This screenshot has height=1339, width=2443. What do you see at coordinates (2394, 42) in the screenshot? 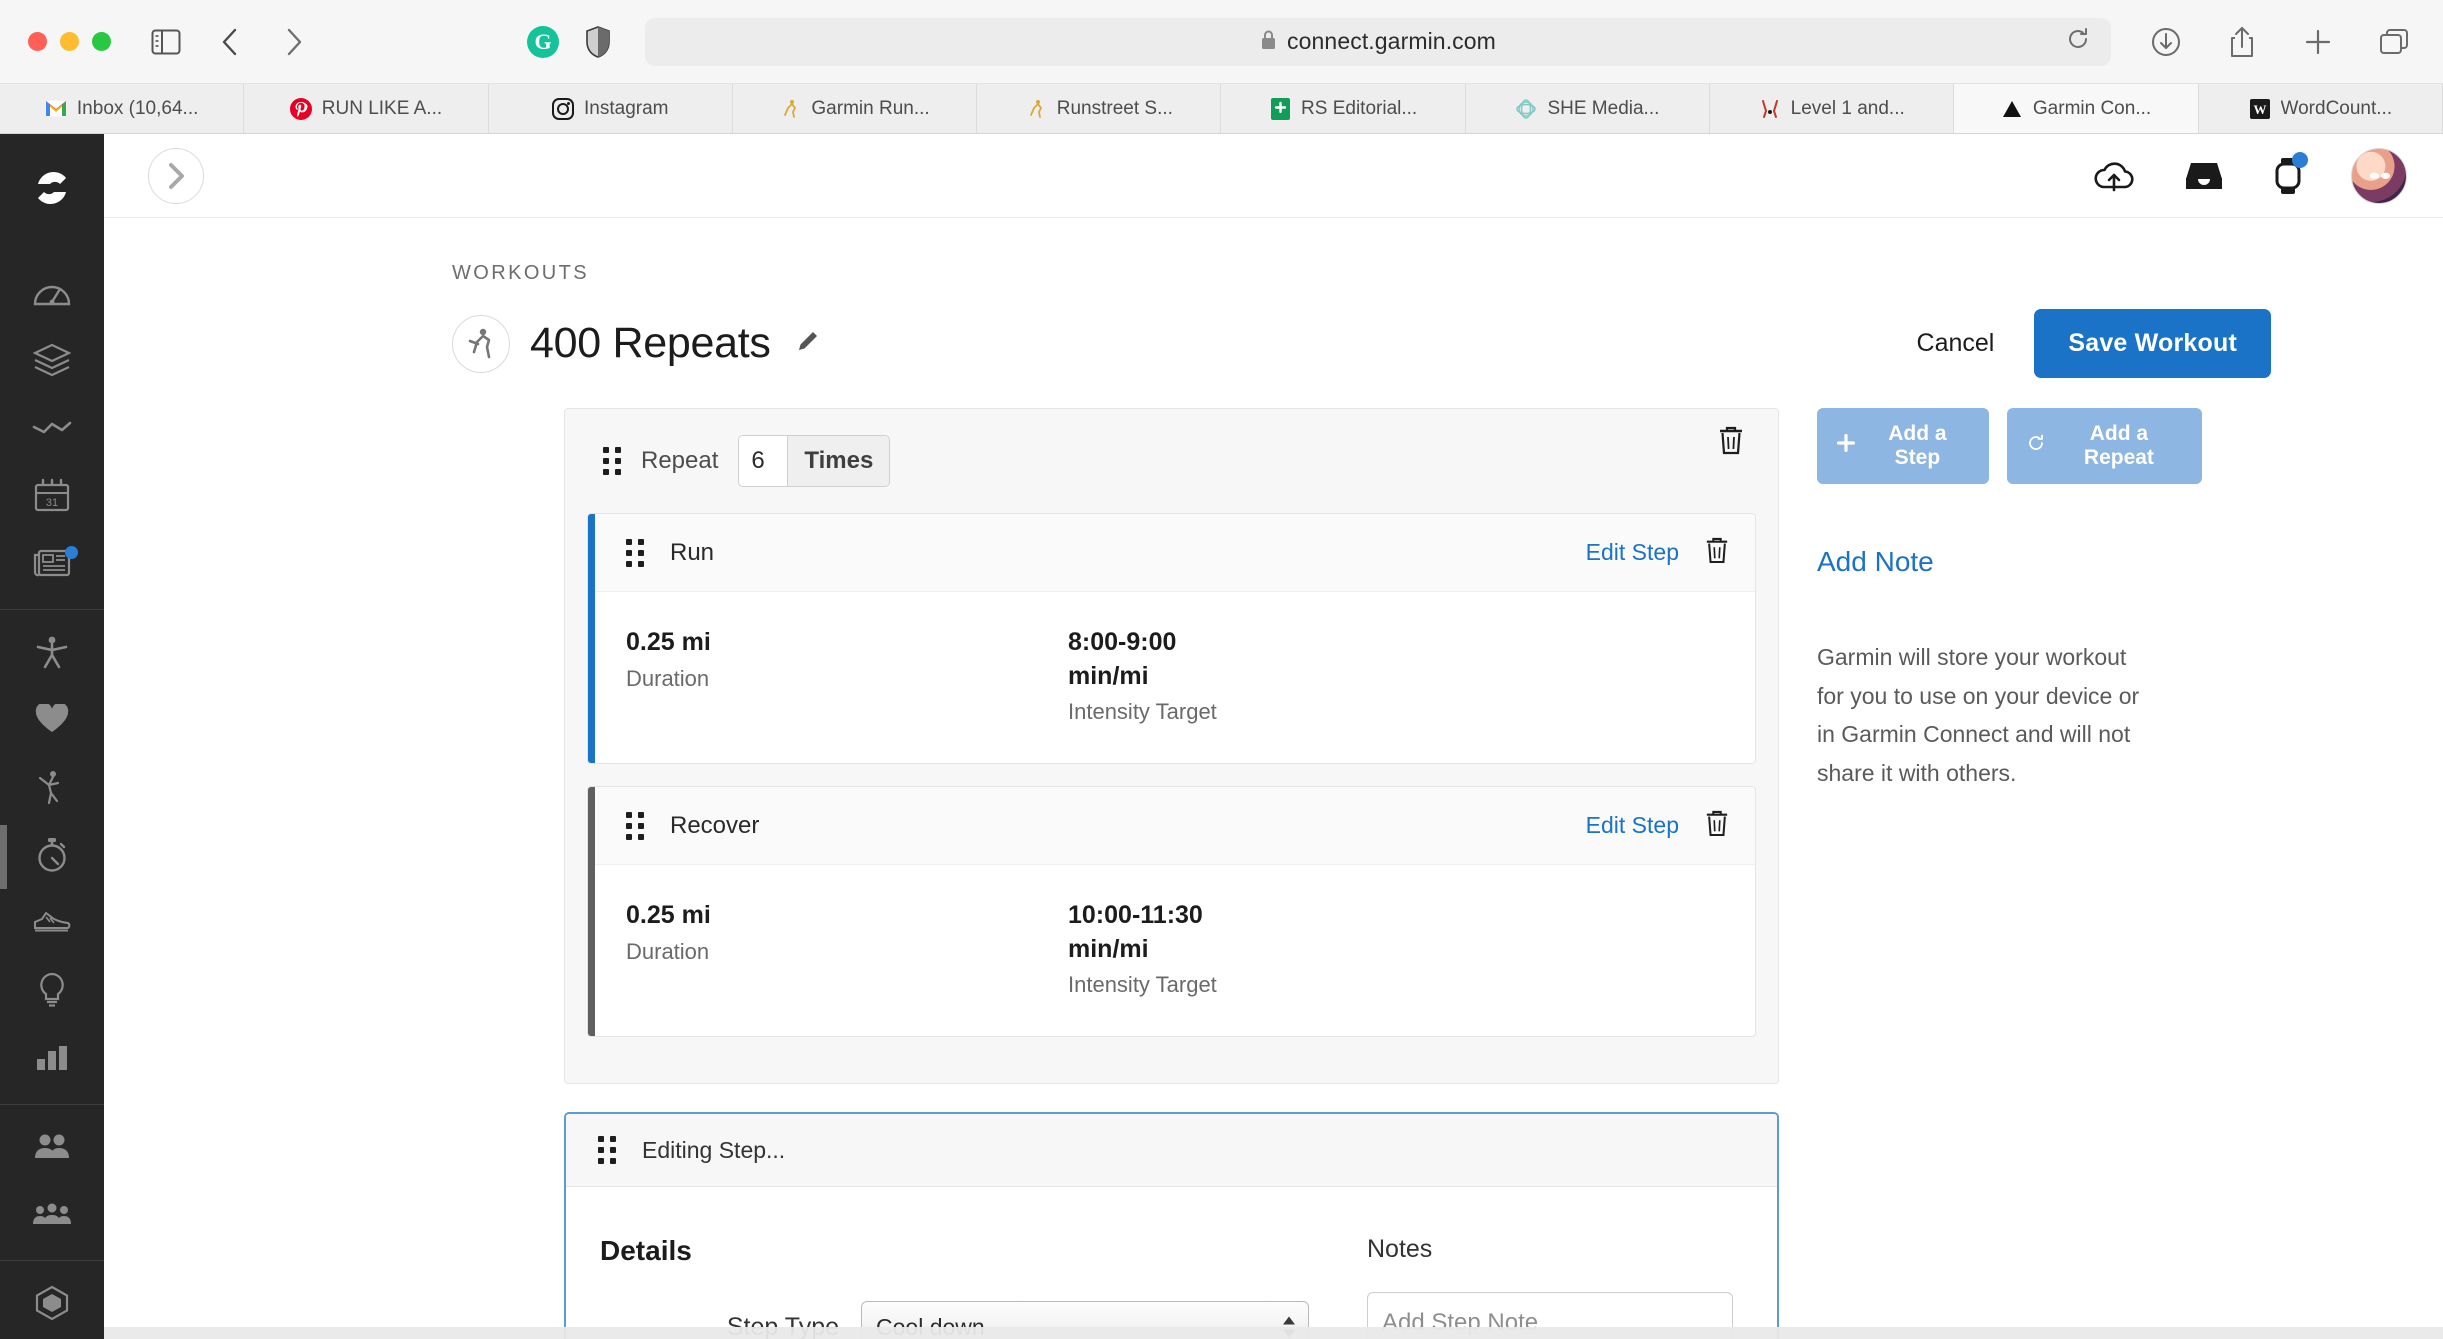
I see `tab-overview-icon` at bounding box center [2394, 42].